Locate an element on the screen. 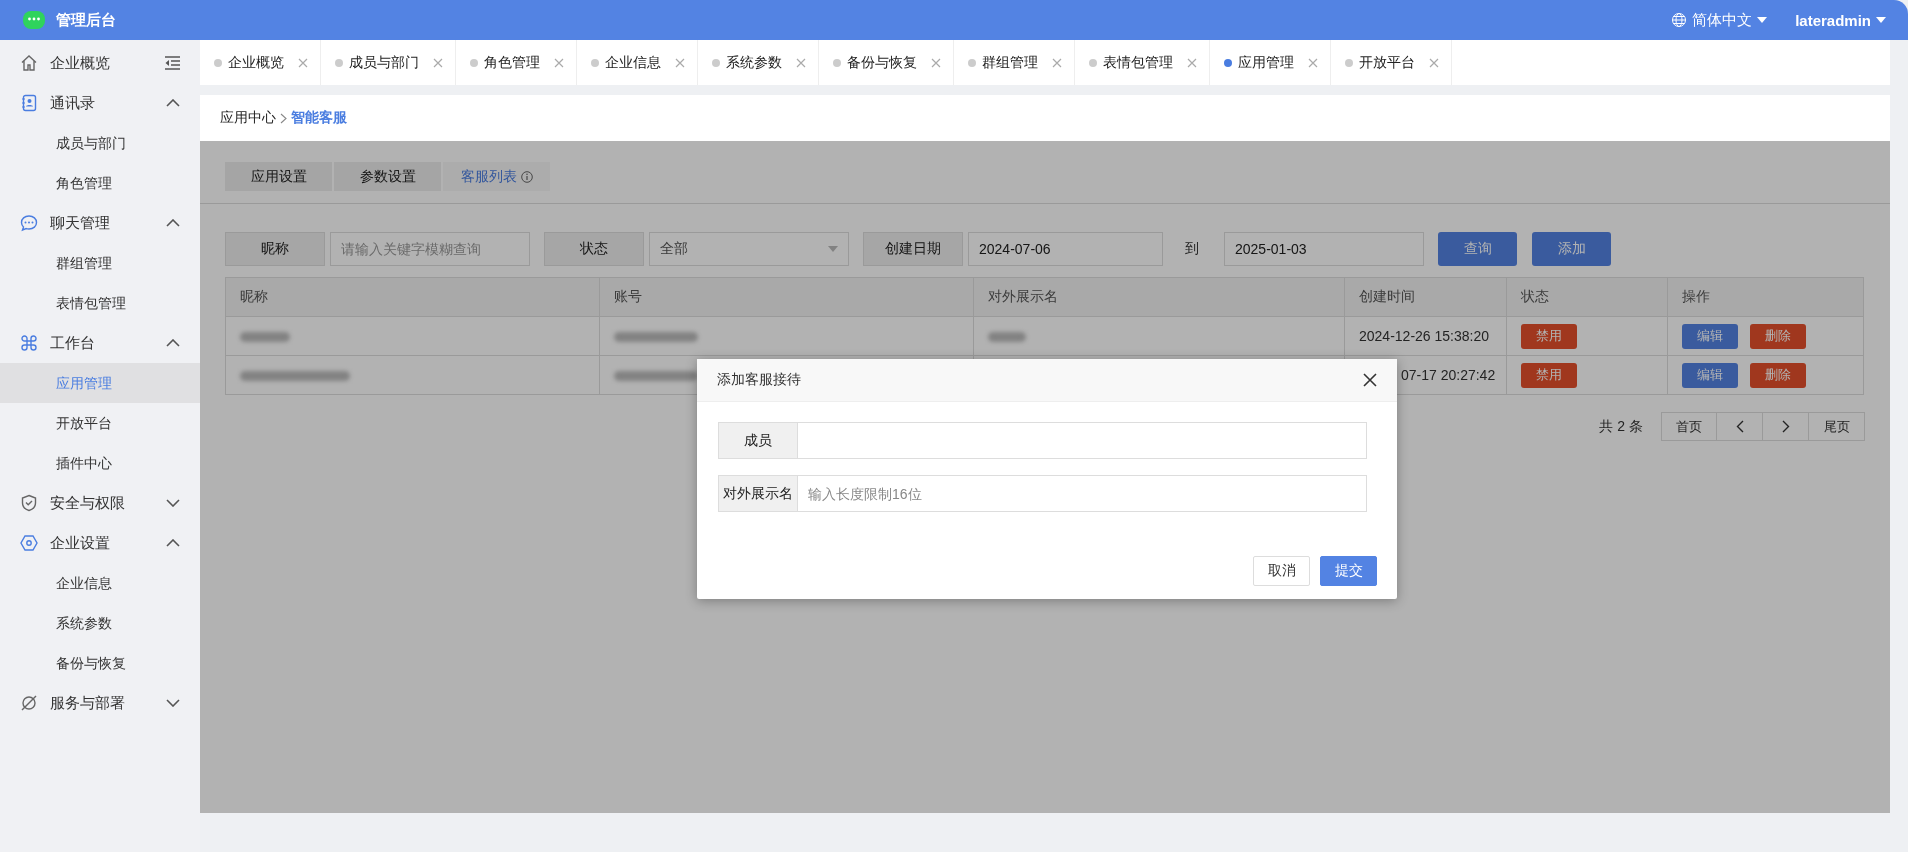 This screenshot has width=1908, height=852. sidebar-subitem: 备份与恢复 is located at coordinates (100, 663).